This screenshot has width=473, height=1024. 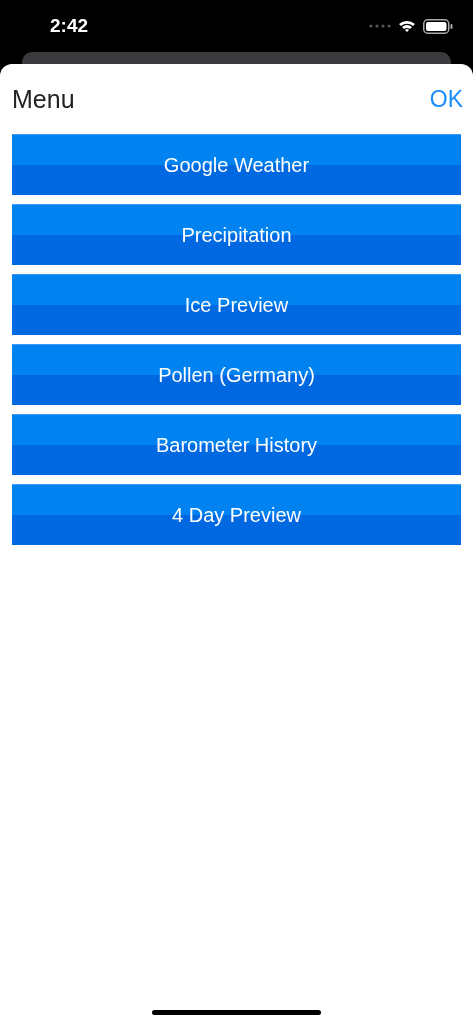 I want to click on menu-button: Pollen (Germany), so click(x=236, y=374).